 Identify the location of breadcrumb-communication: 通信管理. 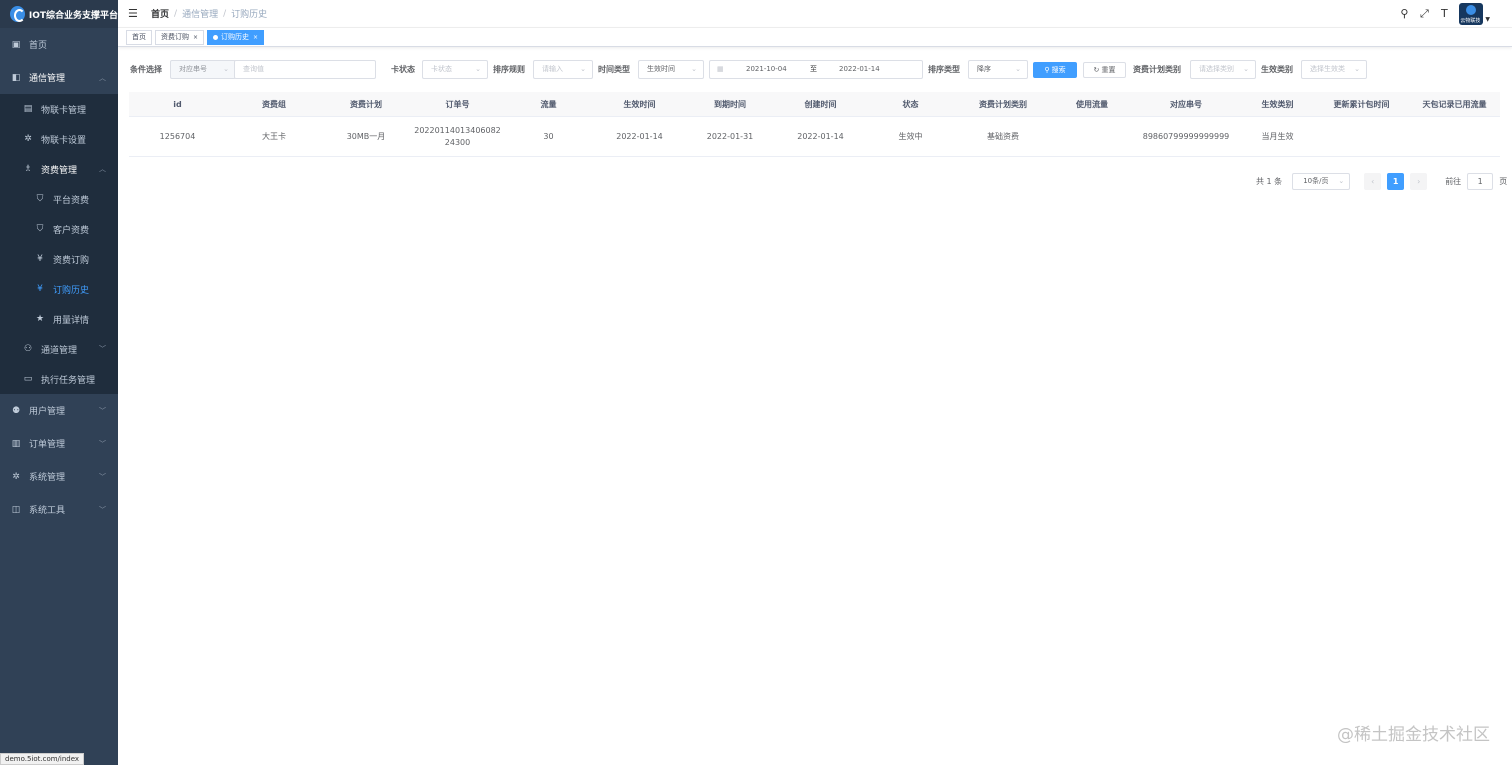
(200, 15).